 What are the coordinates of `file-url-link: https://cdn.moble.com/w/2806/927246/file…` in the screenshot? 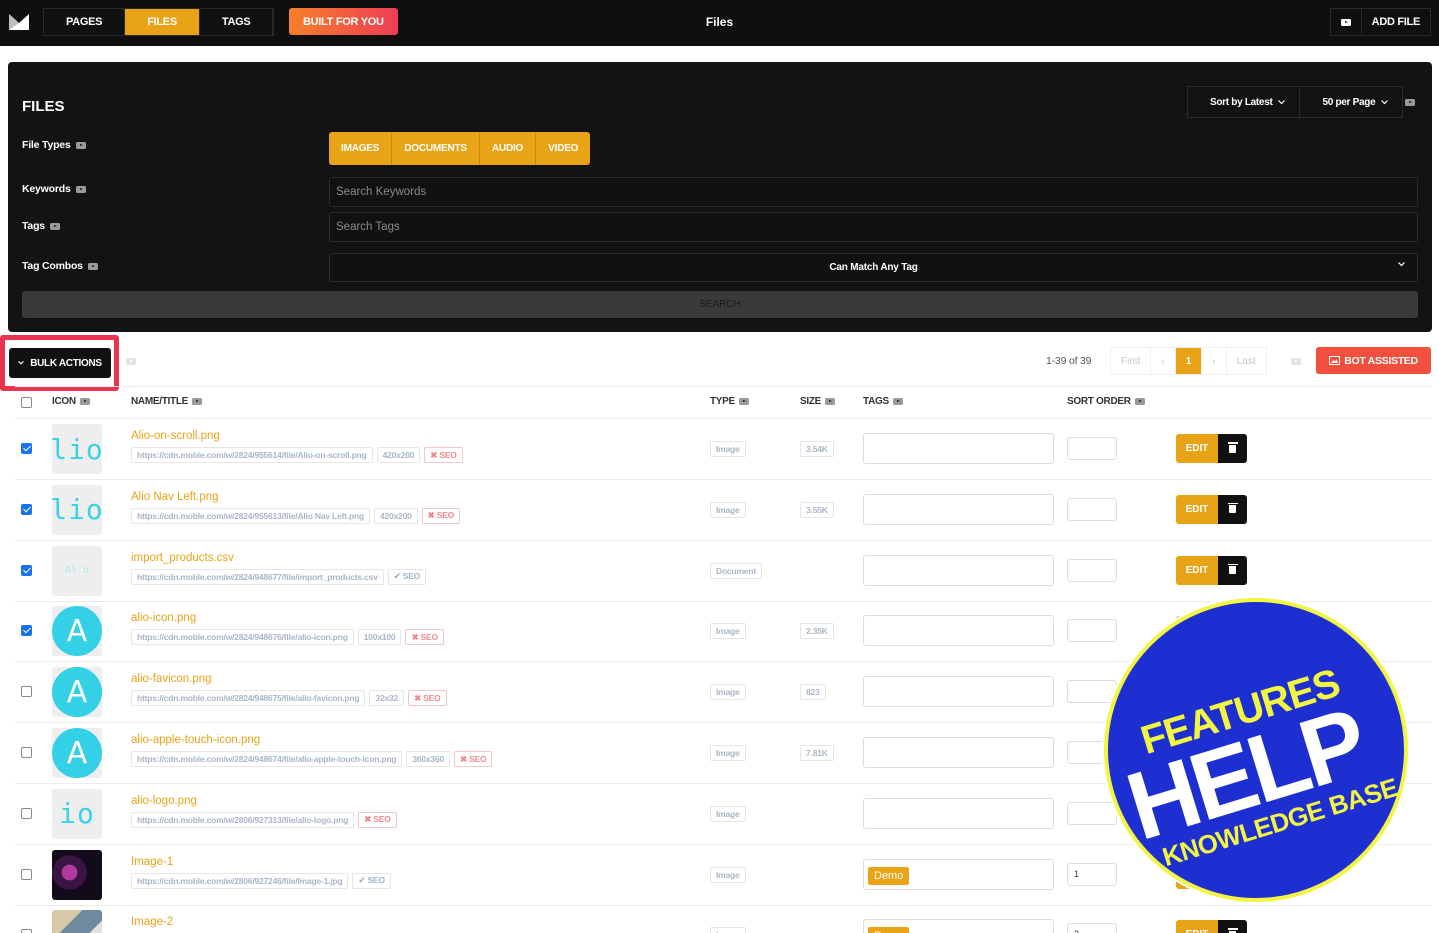 It's located at (240, 880).